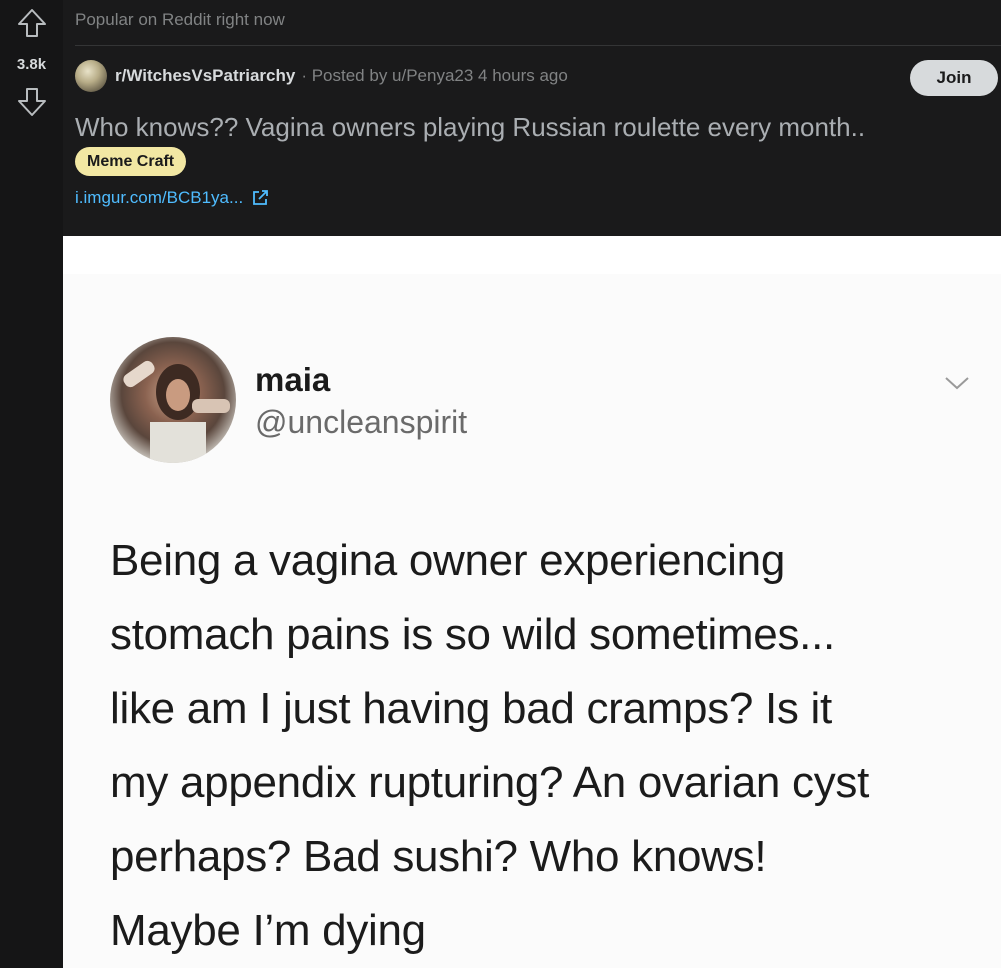 The width and height of the screenshot is (1001, 968). I want to click on vote-column: 3.8k, so click(31, 484).